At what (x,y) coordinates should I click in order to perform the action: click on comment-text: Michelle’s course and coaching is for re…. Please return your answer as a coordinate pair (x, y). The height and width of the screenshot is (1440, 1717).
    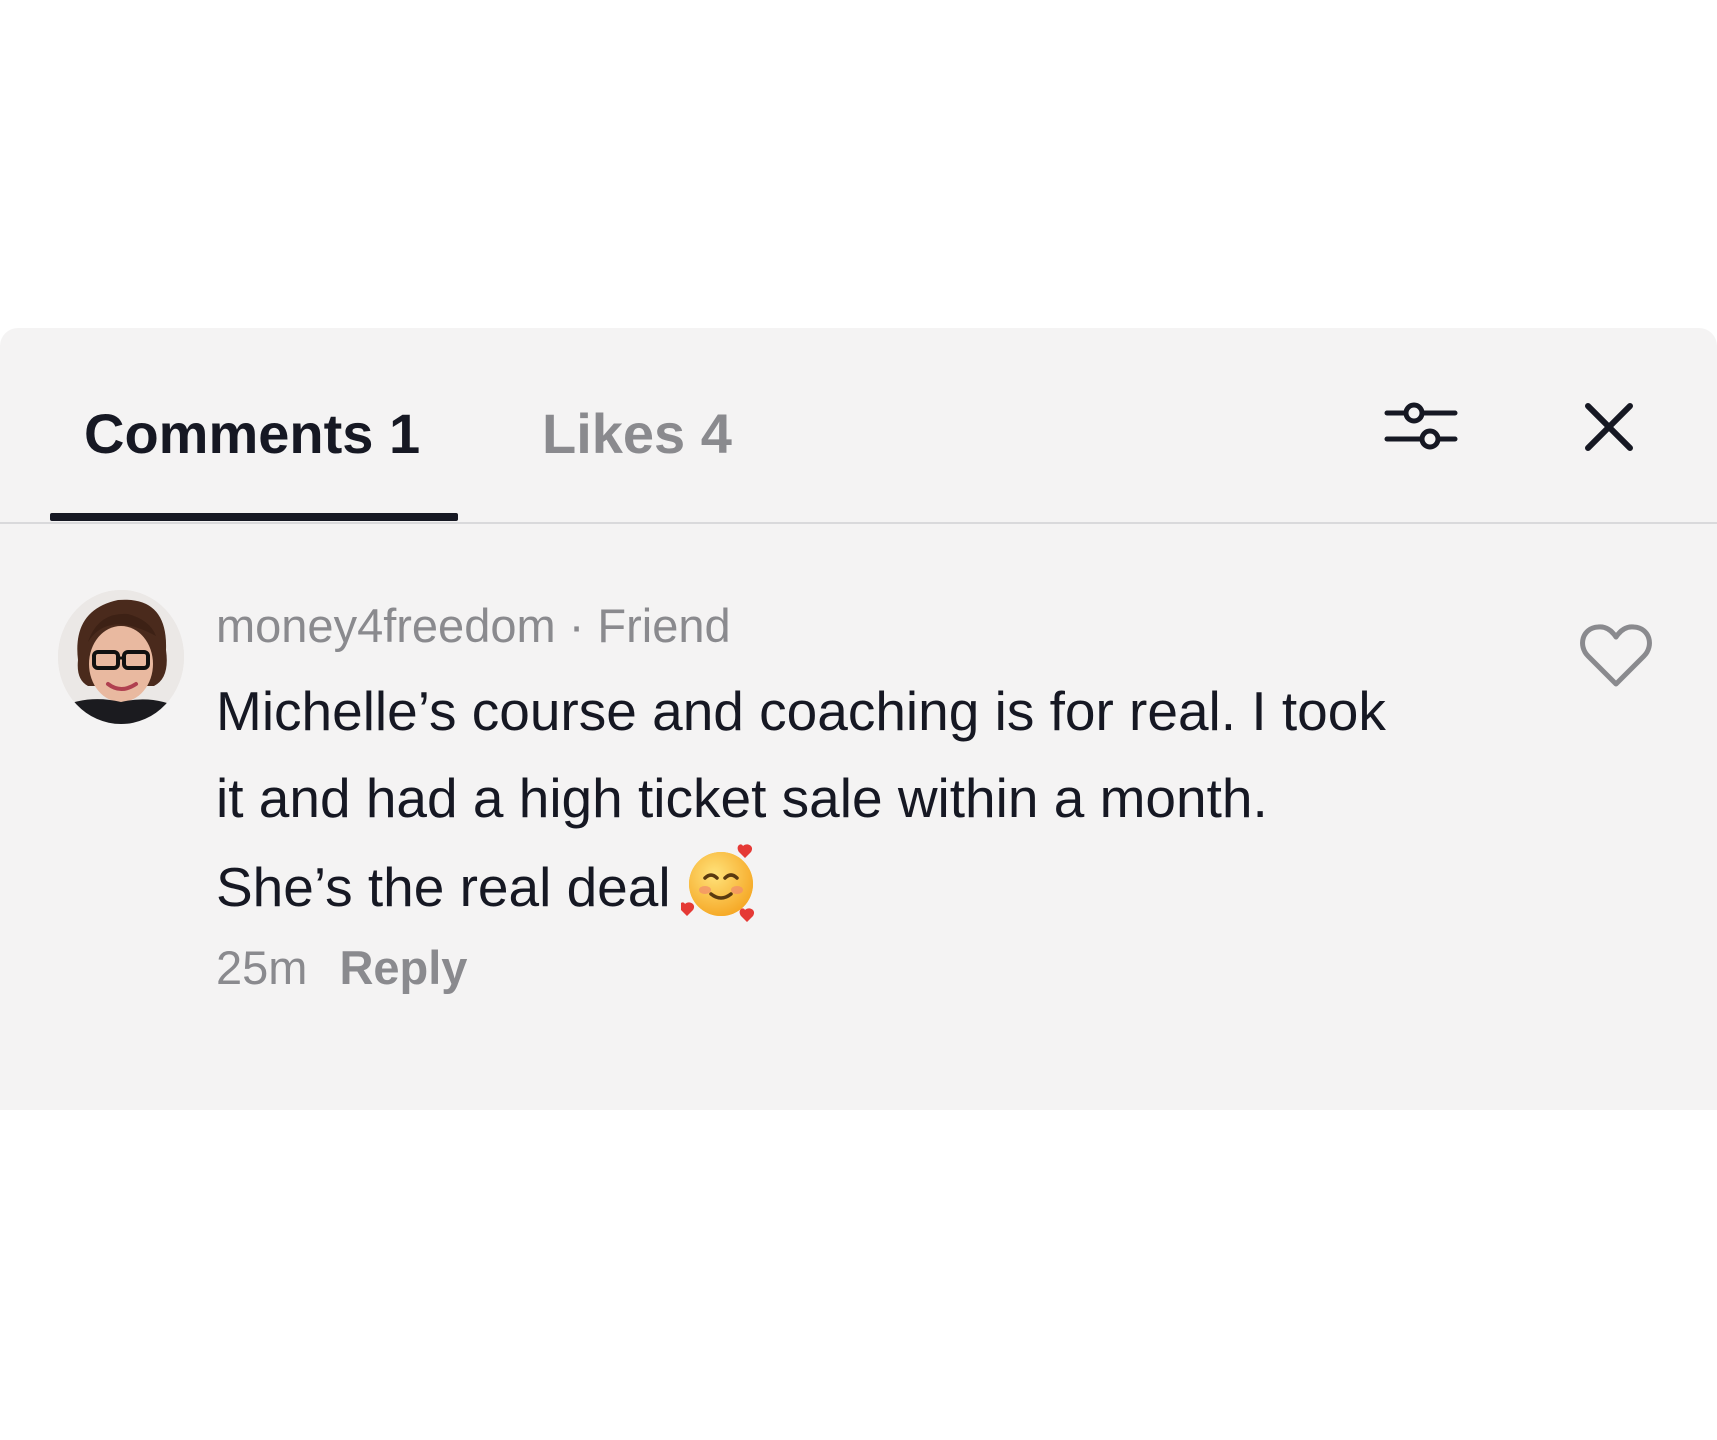
    Looking at the image, I should click on (801, 799).